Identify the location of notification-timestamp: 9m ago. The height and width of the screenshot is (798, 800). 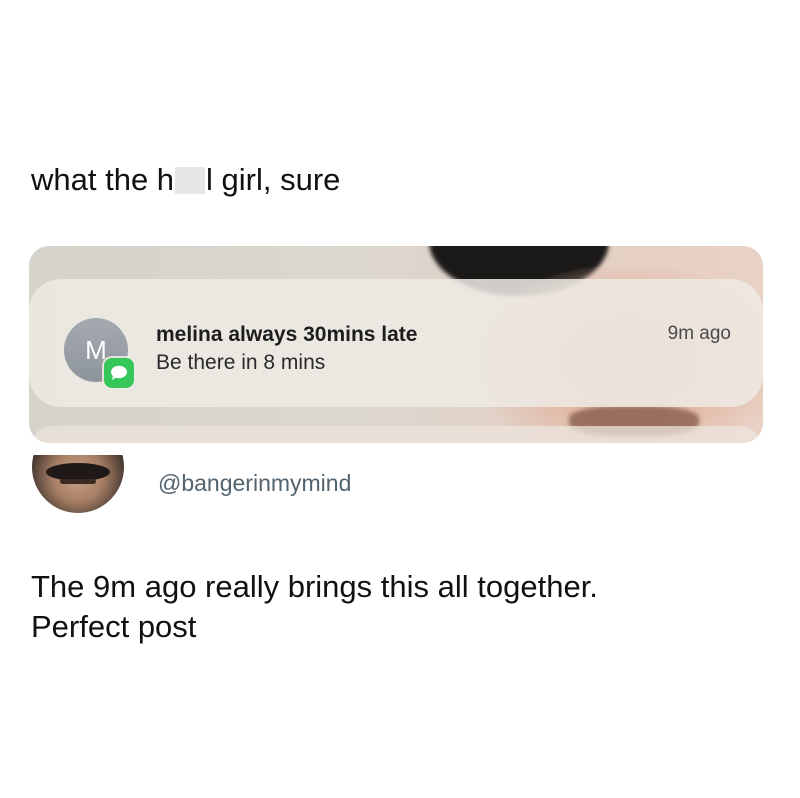
(699, 333).